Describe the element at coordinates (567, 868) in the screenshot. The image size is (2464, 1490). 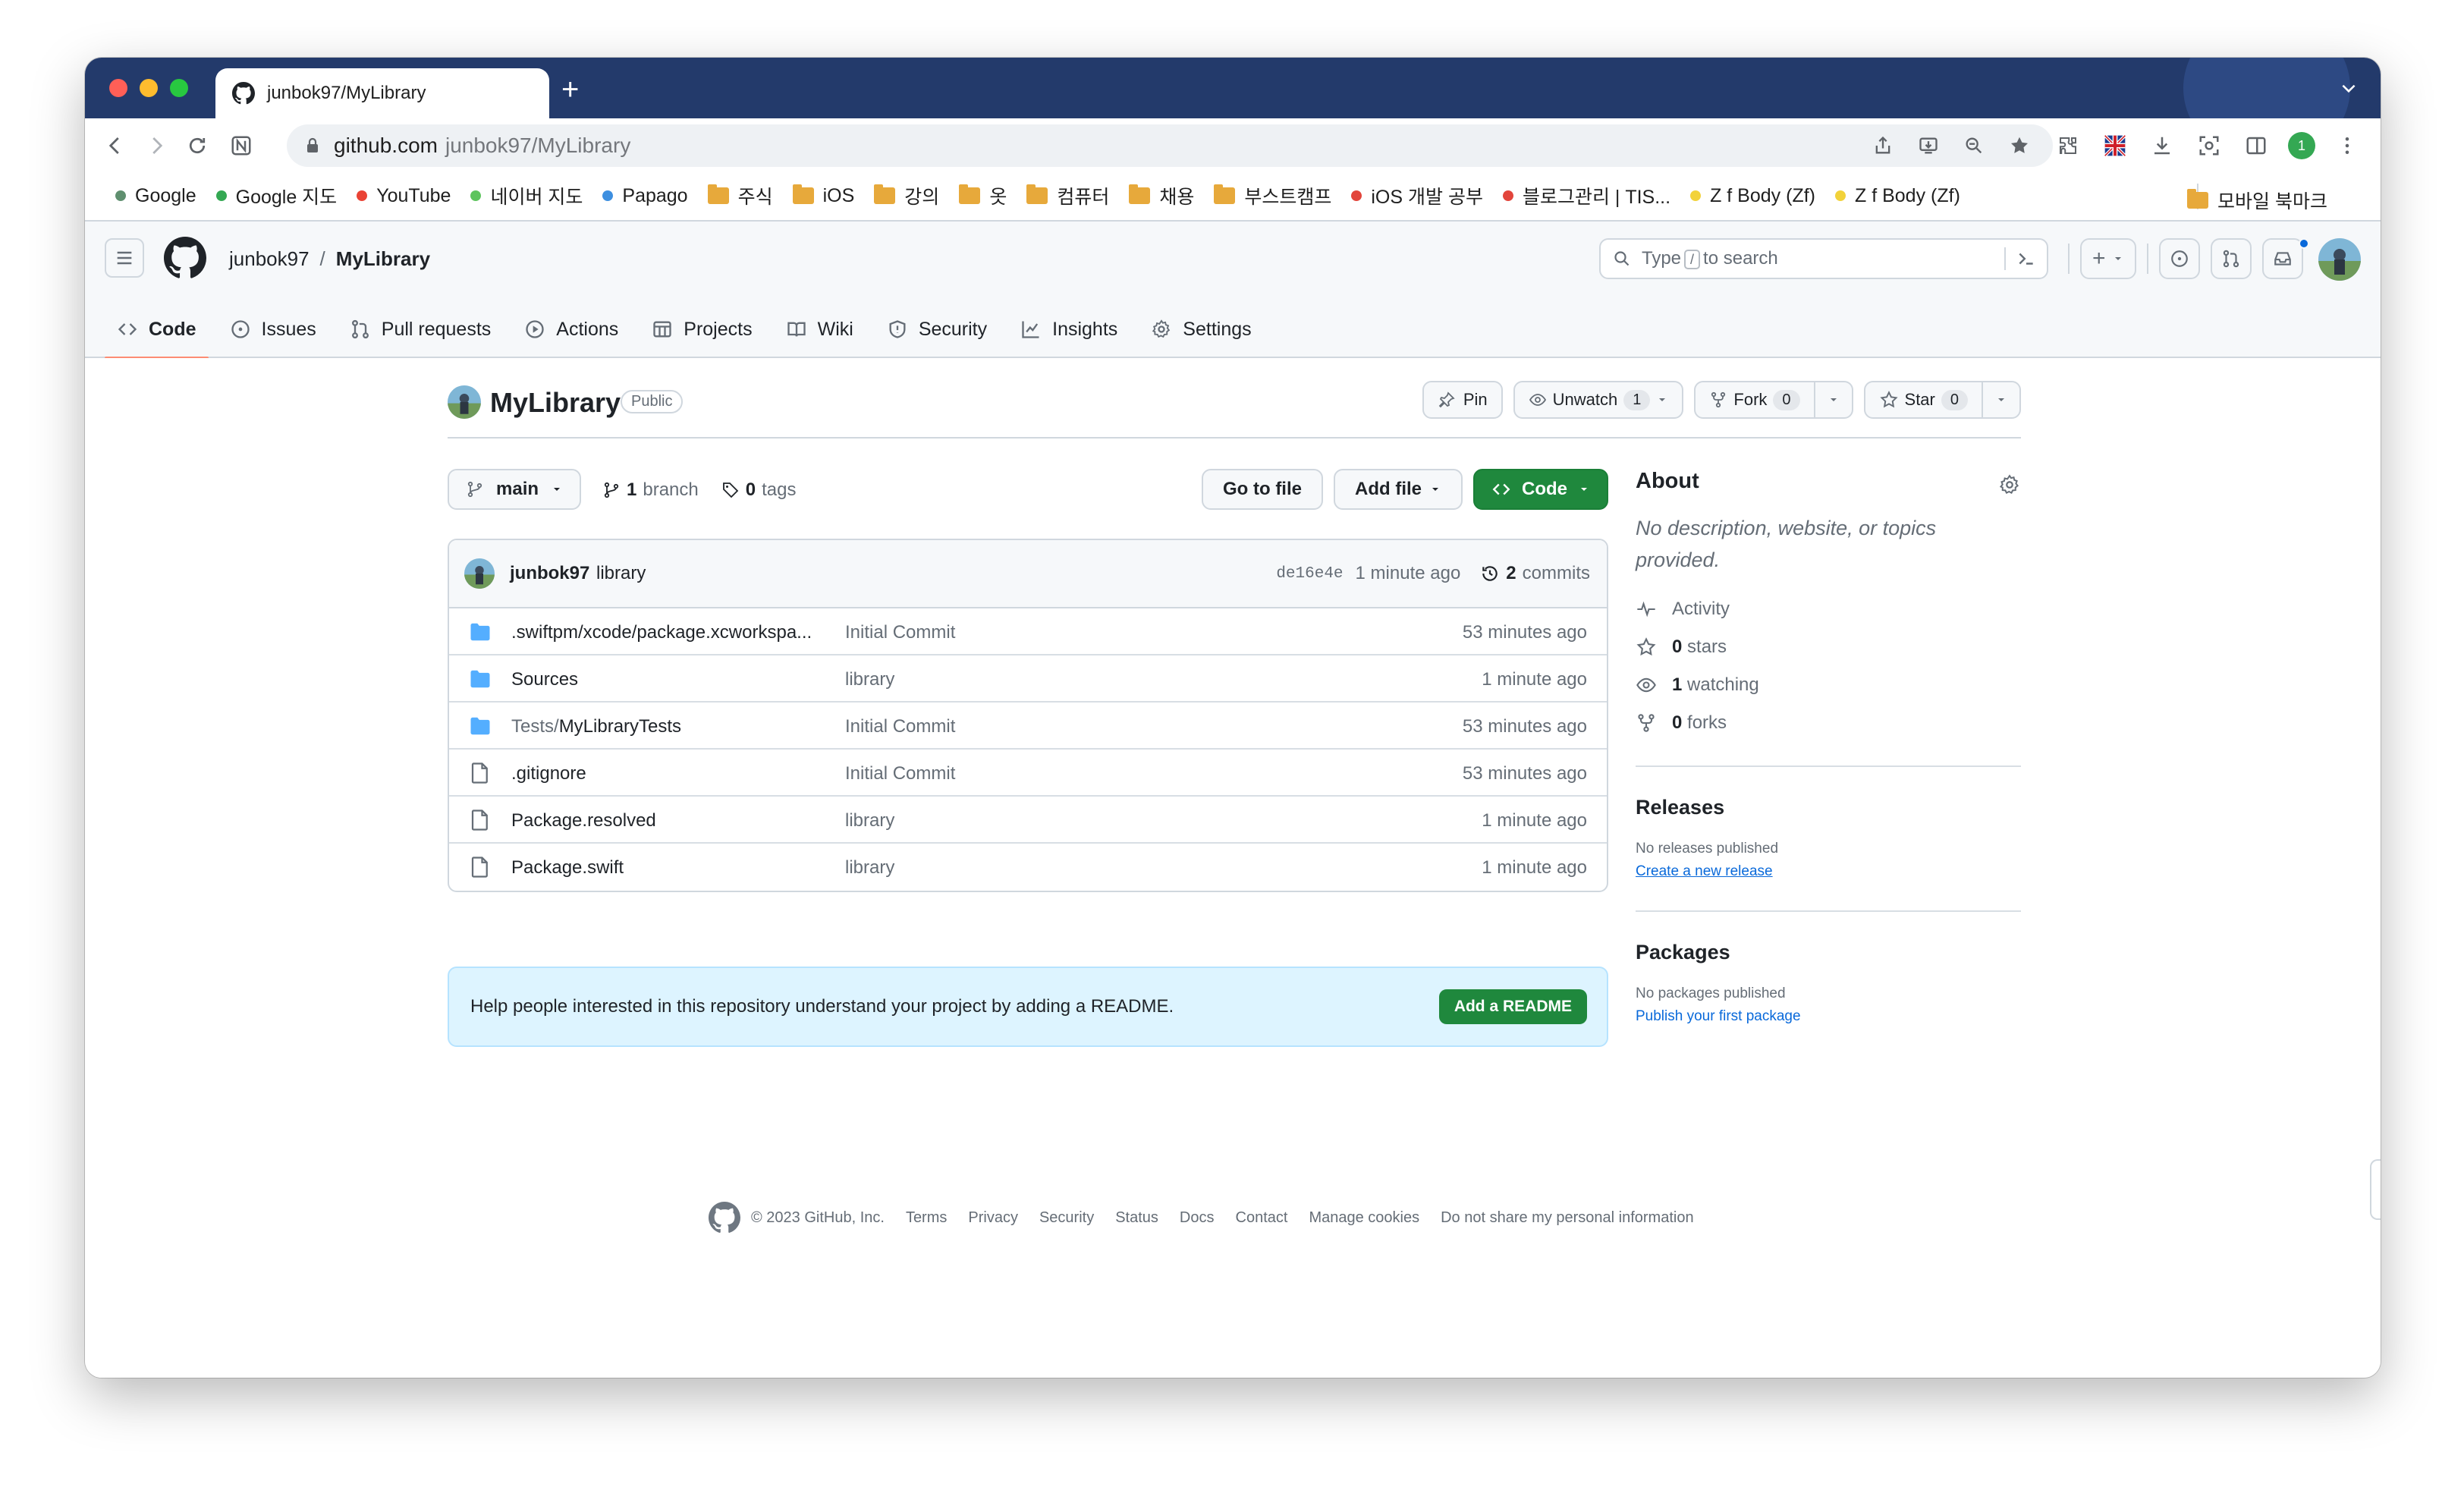
I see `file-name-link: Package.swift` at that location.